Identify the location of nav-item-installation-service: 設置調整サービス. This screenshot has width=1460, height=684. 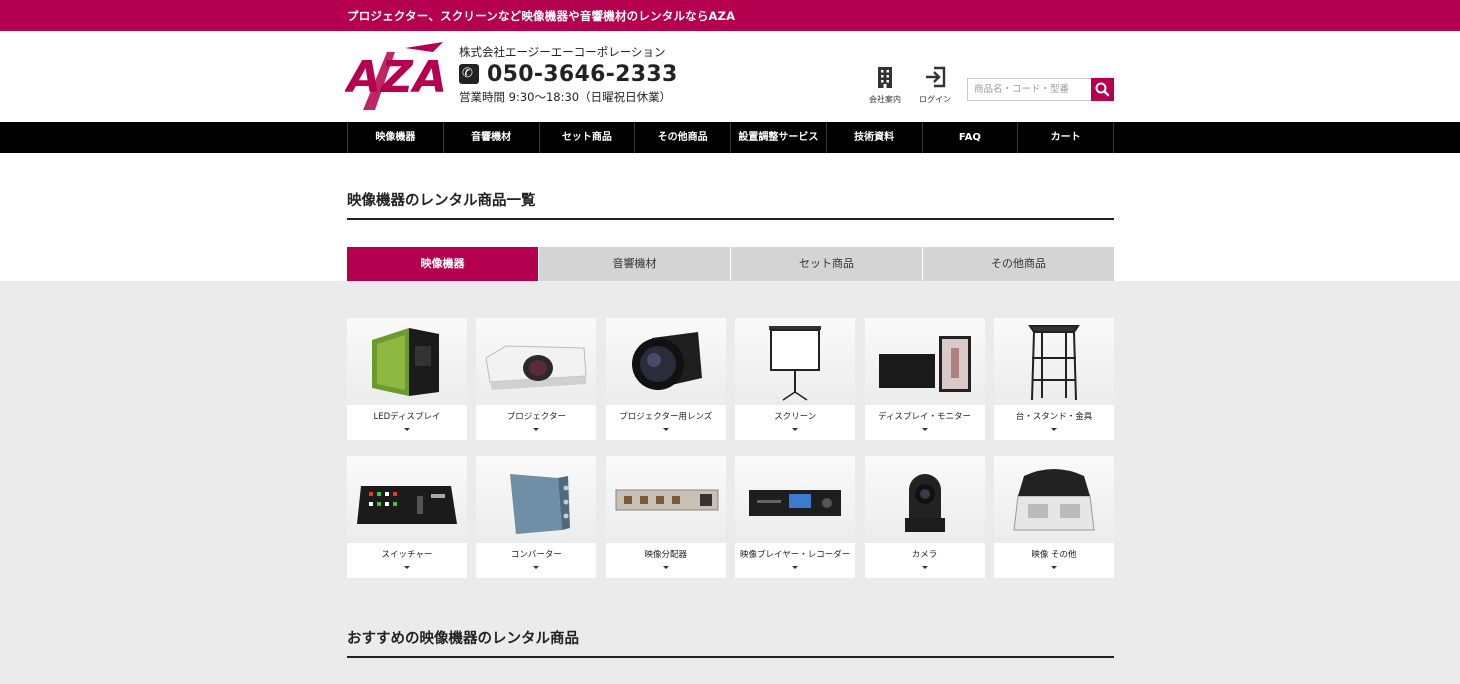
(779, 137).